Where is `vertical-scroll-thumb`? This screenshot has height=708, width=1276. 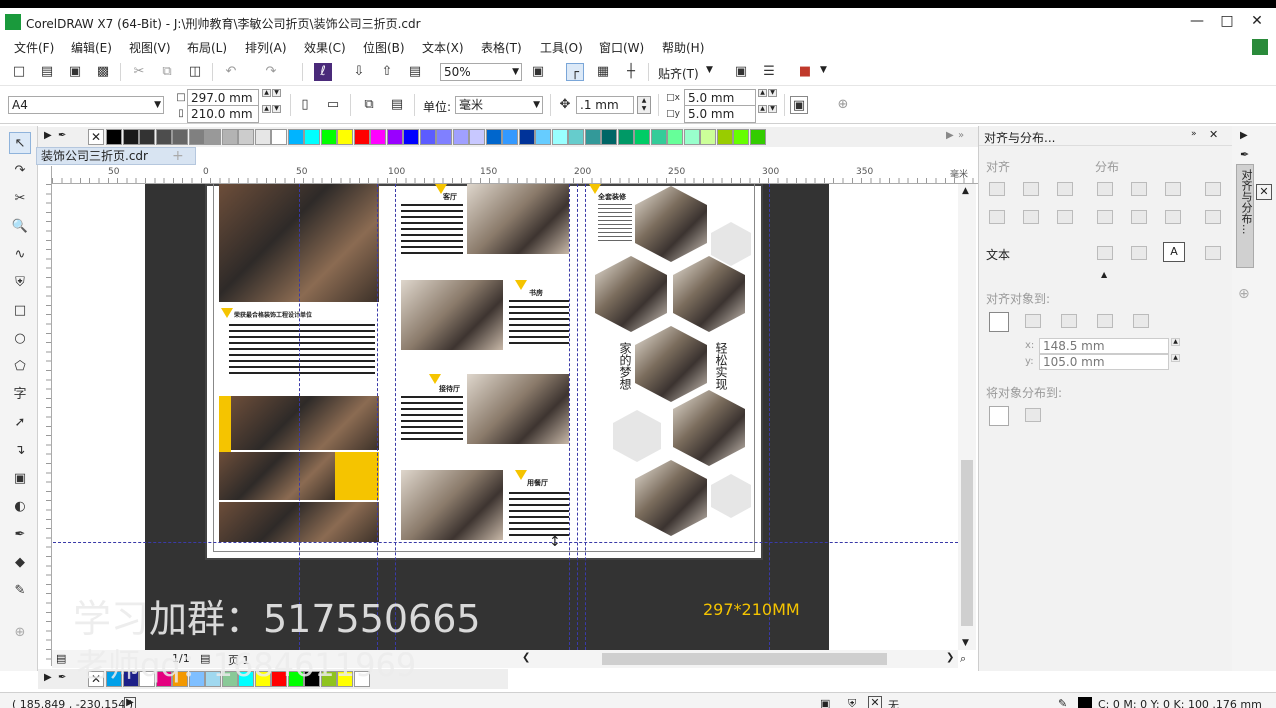
vertical-scroll-thumb is located at coordinates (967, 543).